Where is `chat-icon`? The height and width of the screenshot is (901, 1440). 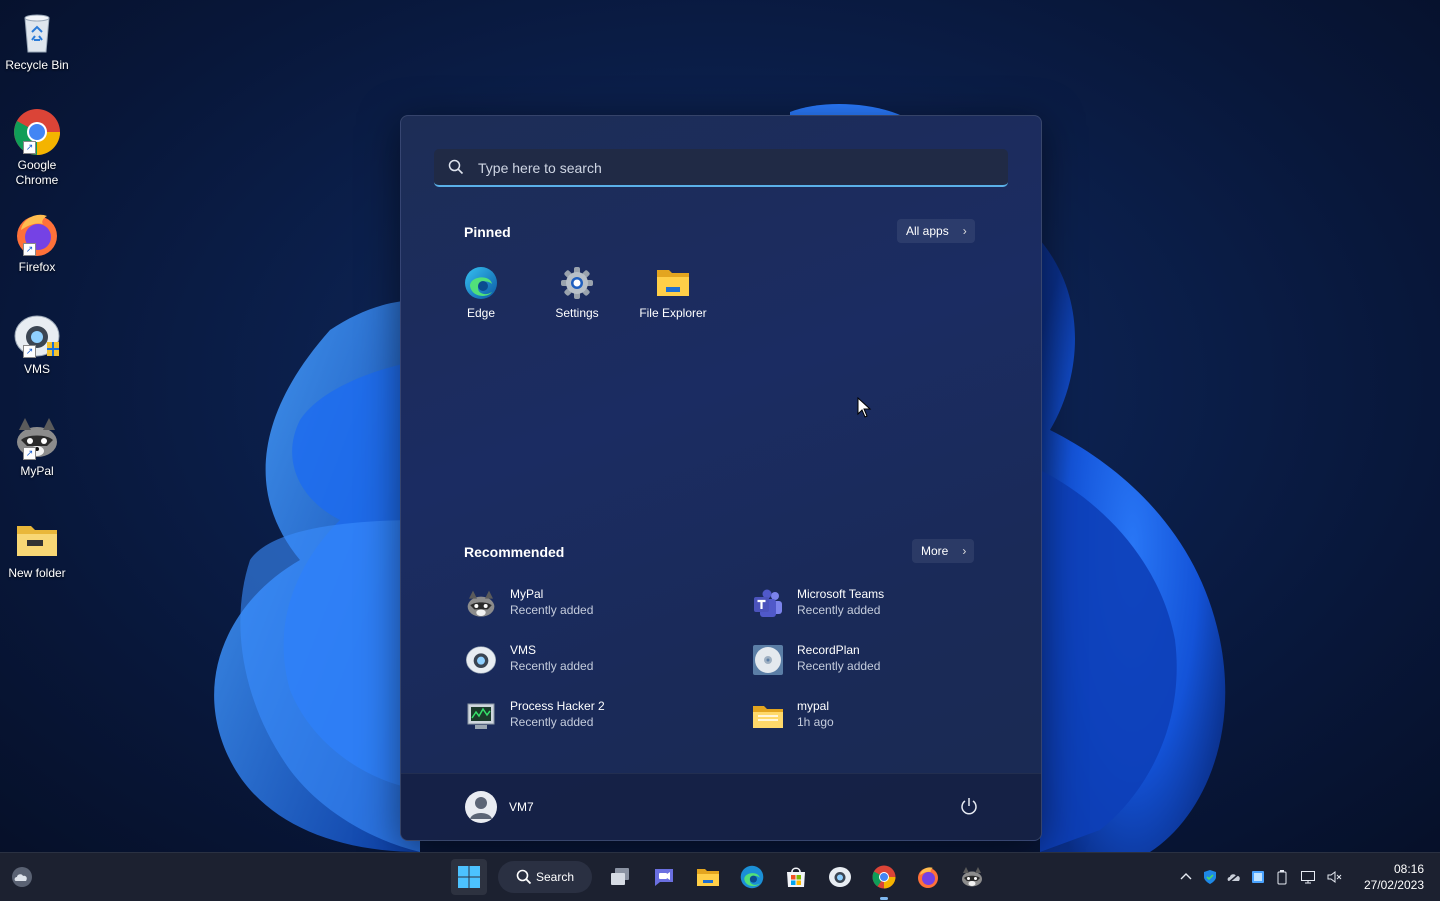
chat-icon is located at coordinates (664, 877).